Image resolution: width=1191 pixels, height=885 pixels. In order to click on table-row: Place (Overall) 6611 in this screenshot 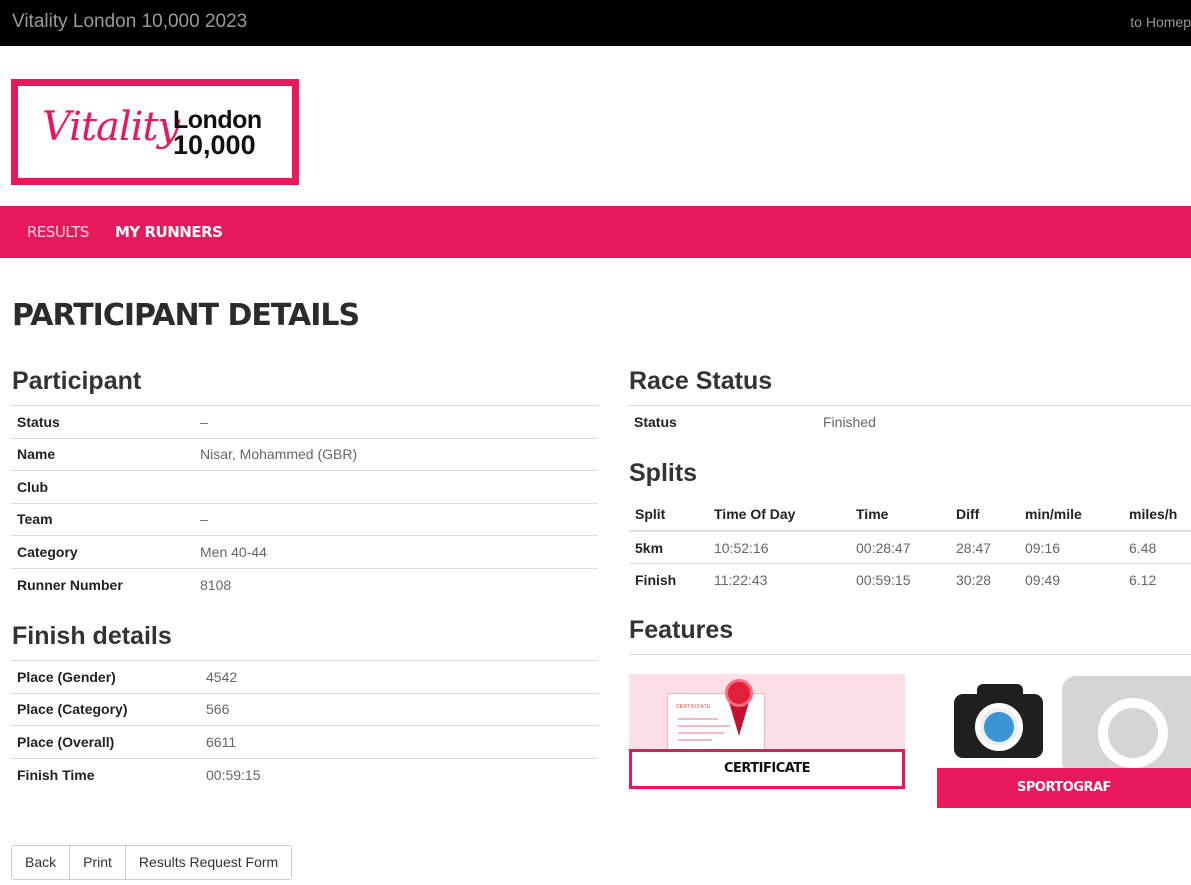, I will do `click(304, 741)`.